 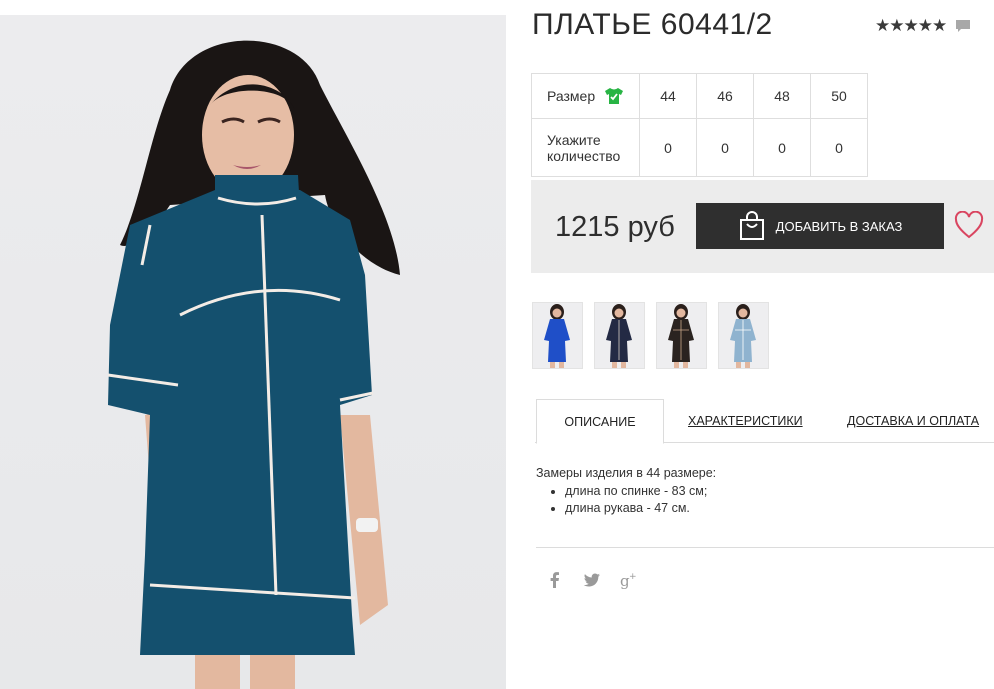 I want to click on rating-stars: ★★★★★, so click(x=911, y=25).